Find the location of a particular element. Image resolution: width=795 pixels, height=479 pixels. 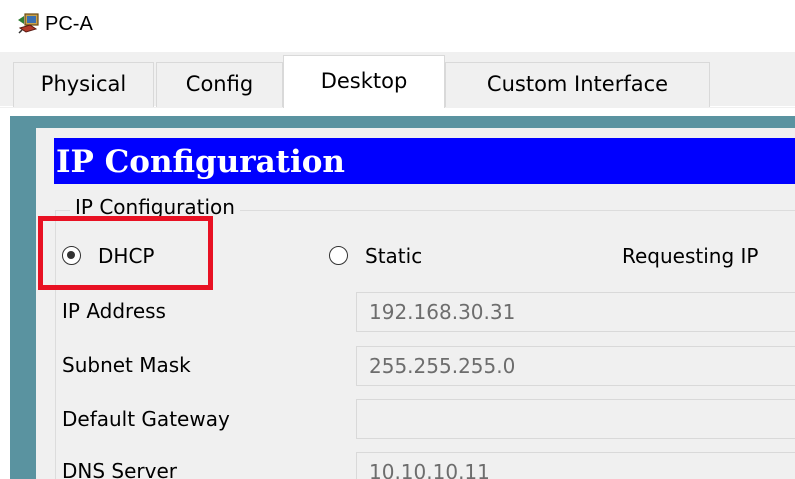

tab-desktop: Desktop is located at coordinates (364, 81).